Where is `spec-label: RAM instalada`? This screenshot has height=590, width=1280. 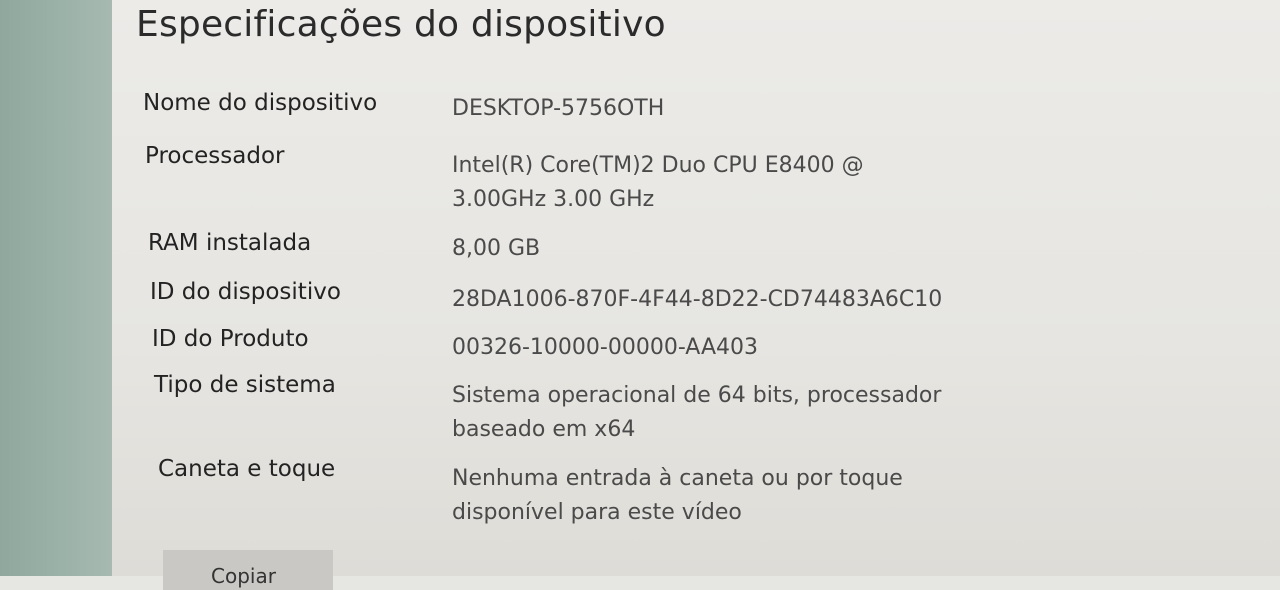
spec-label: RAM instalada is located at coordinates (230, 243).